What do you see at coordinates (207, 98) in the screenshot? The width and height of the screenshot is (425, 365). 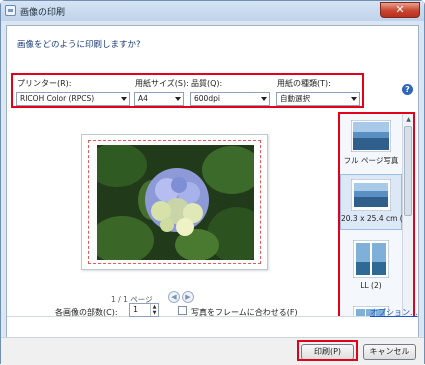 I see `quality-value: 600dpi` at bounding box center [207, 98].